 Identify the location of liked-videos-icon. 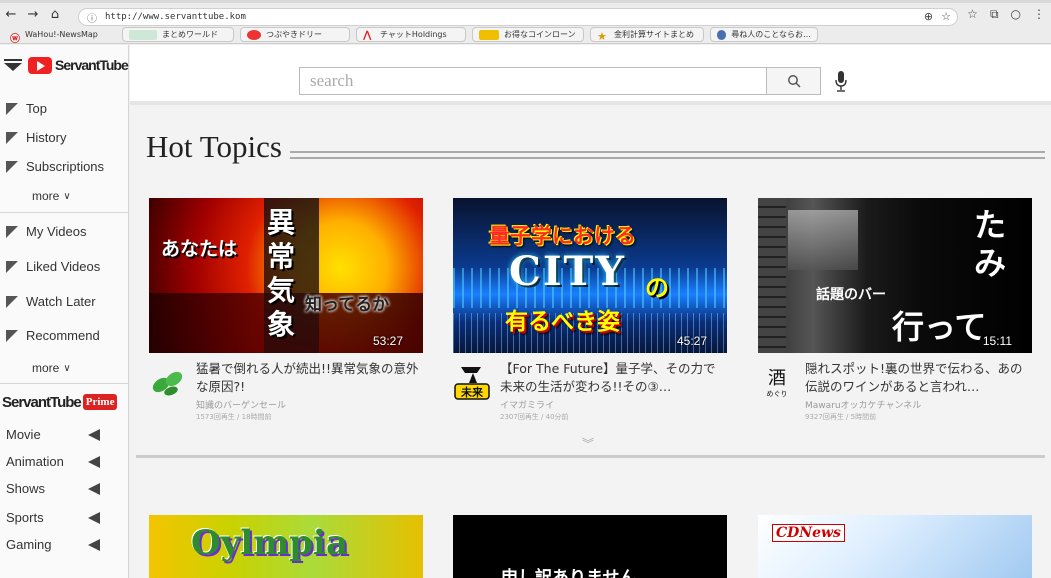
(12, 266).